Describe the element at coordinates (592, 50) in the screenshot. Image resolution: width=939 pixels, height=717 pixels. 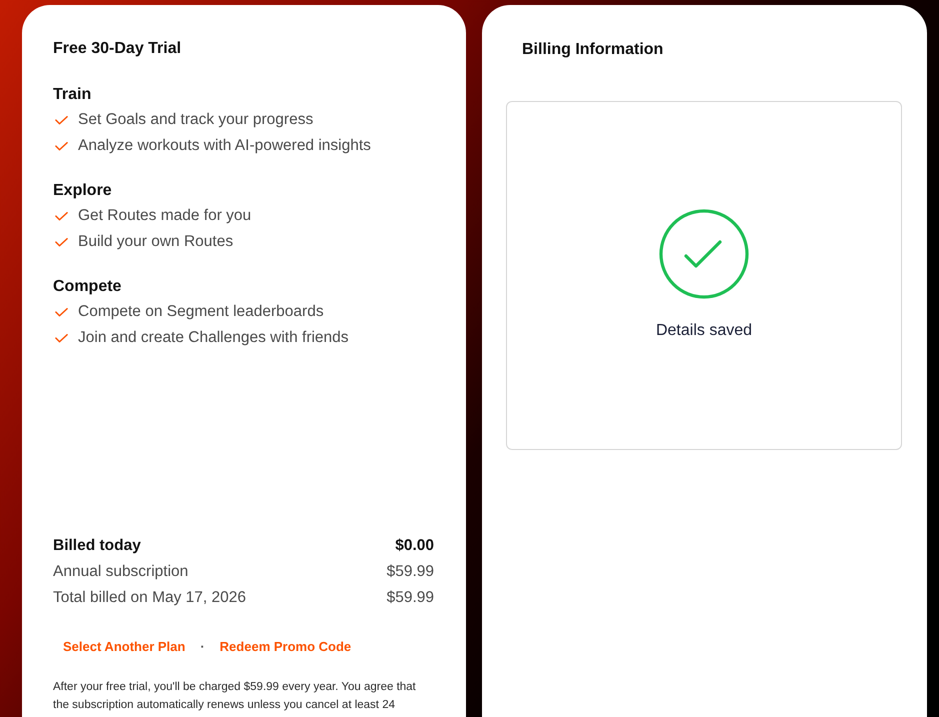
I see `card-title: Billing Information` at that location.